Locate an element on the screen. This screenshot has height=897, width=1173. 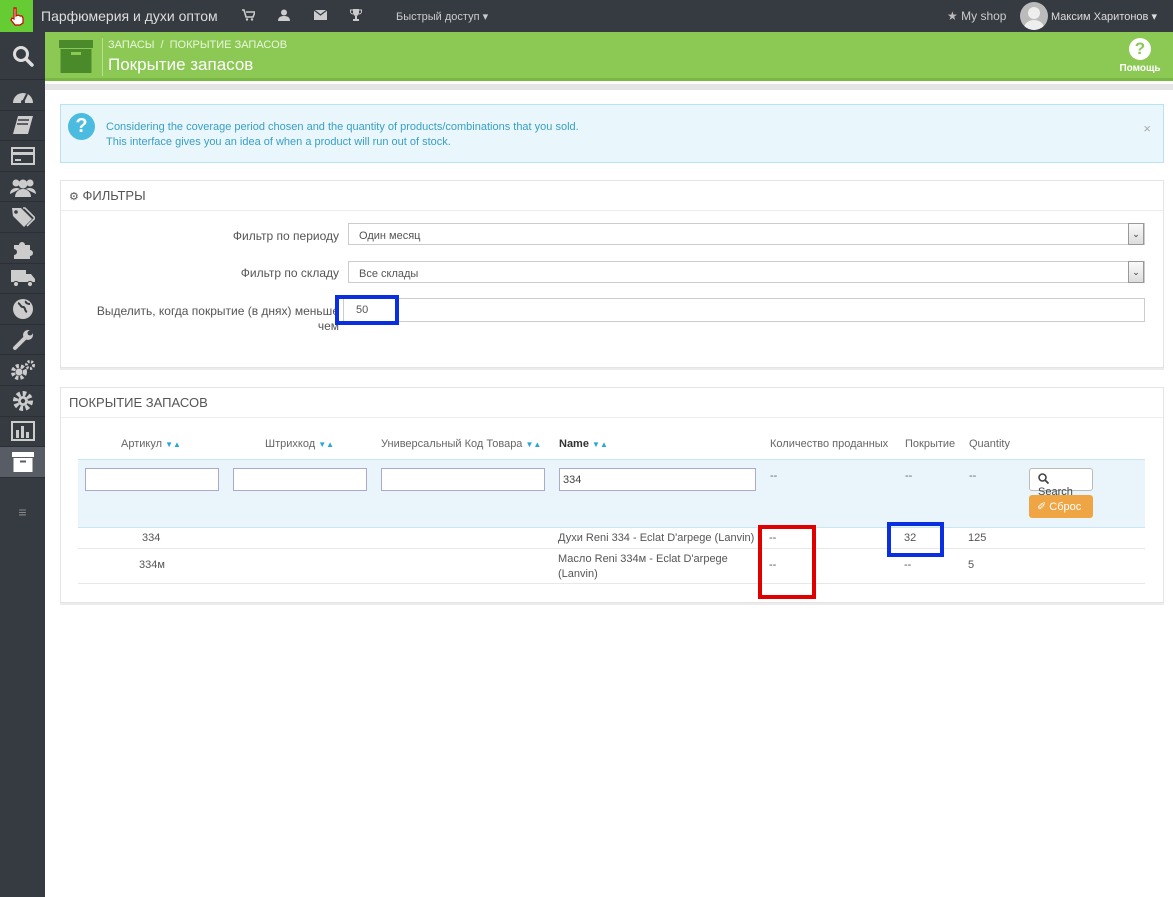
sidebar-item-administration is located at coordinates (22, 401).